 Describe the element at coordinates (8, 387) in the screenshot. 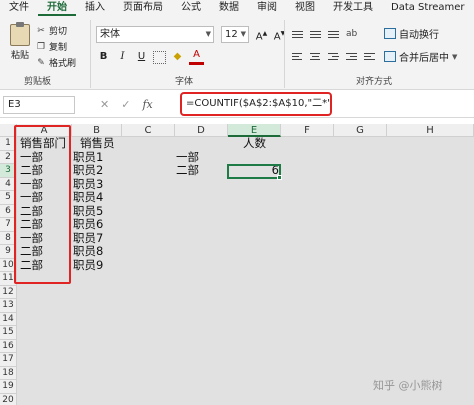

I see `row-header: 19` at that location.